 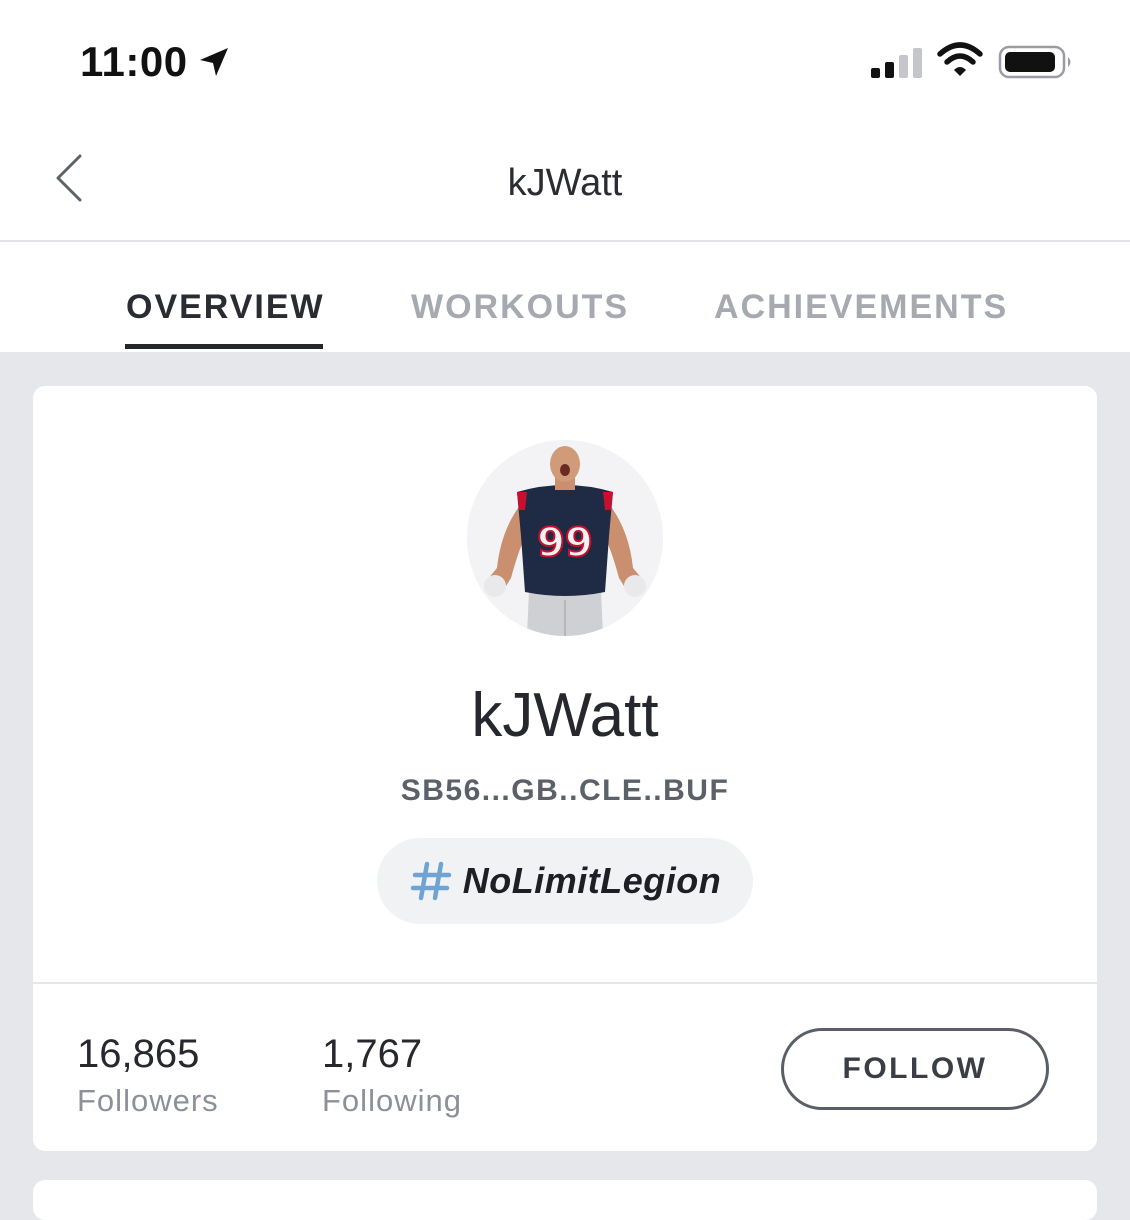 I want to click on active-tab-indicator, so click(x=224, y=346).